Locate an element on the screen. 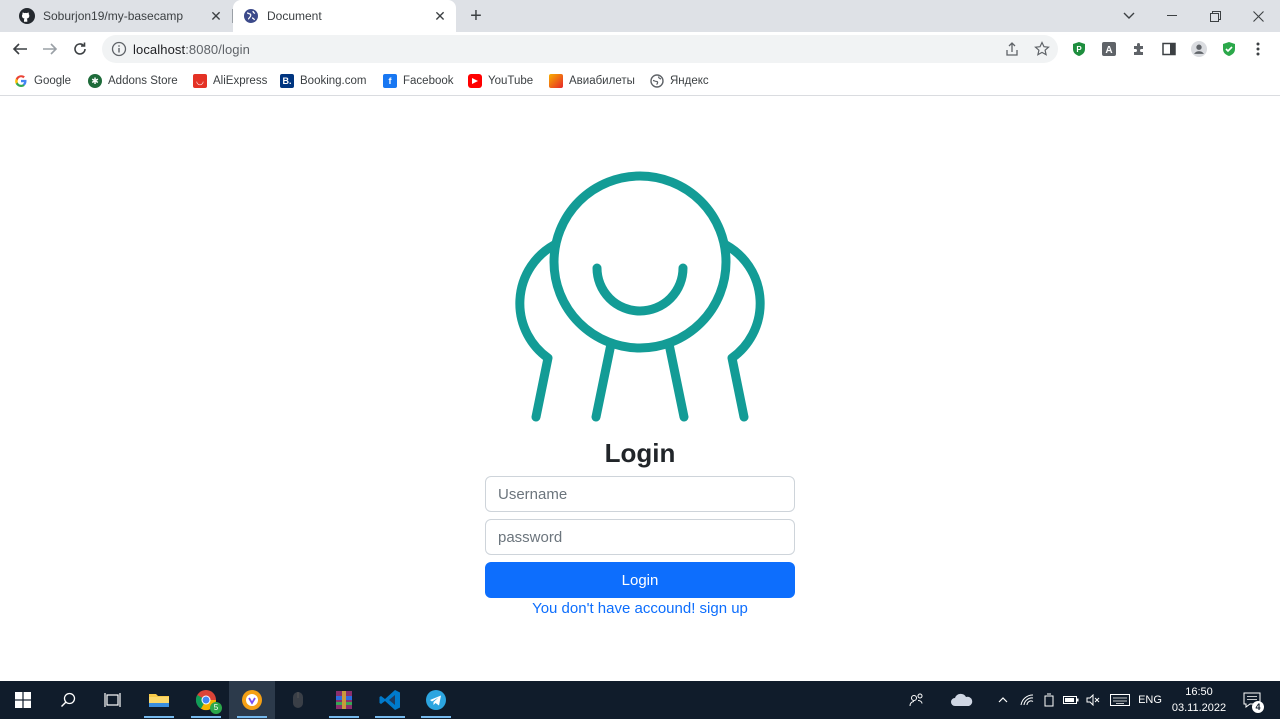 The width and height of the screenshot is (1280, 719). page-title: Login is located at coordinates (640, 453).